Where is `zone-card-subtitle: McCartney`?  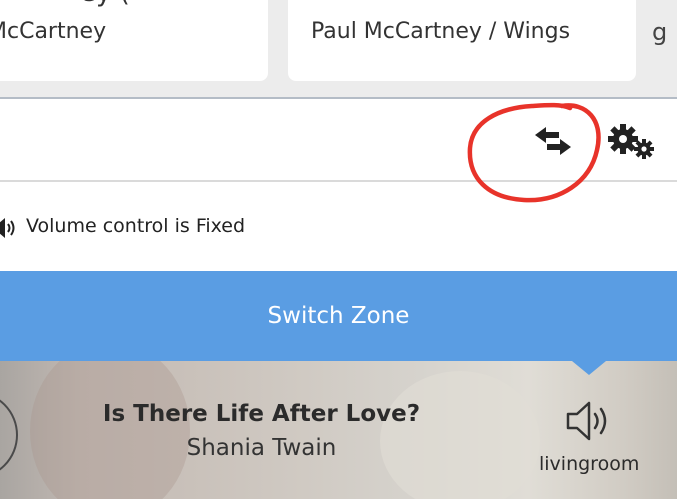
zone-card-subtitle: McCartney is located at coordinates (53, 31).